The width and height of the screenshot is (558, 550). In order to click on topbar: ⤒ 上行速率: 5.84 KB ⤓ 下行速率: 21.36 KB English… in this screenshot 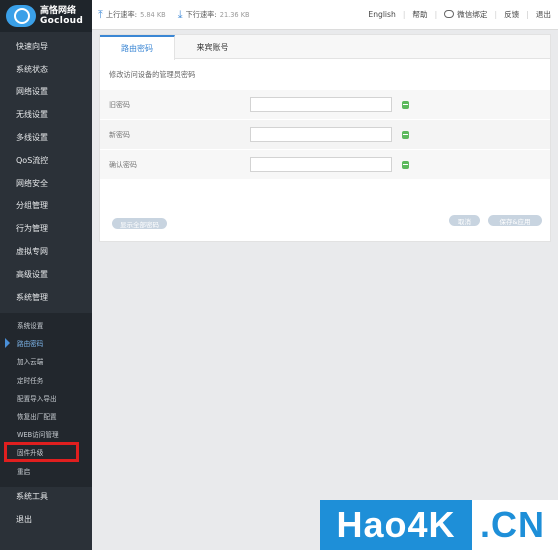, I will do `click(325, 15)`.